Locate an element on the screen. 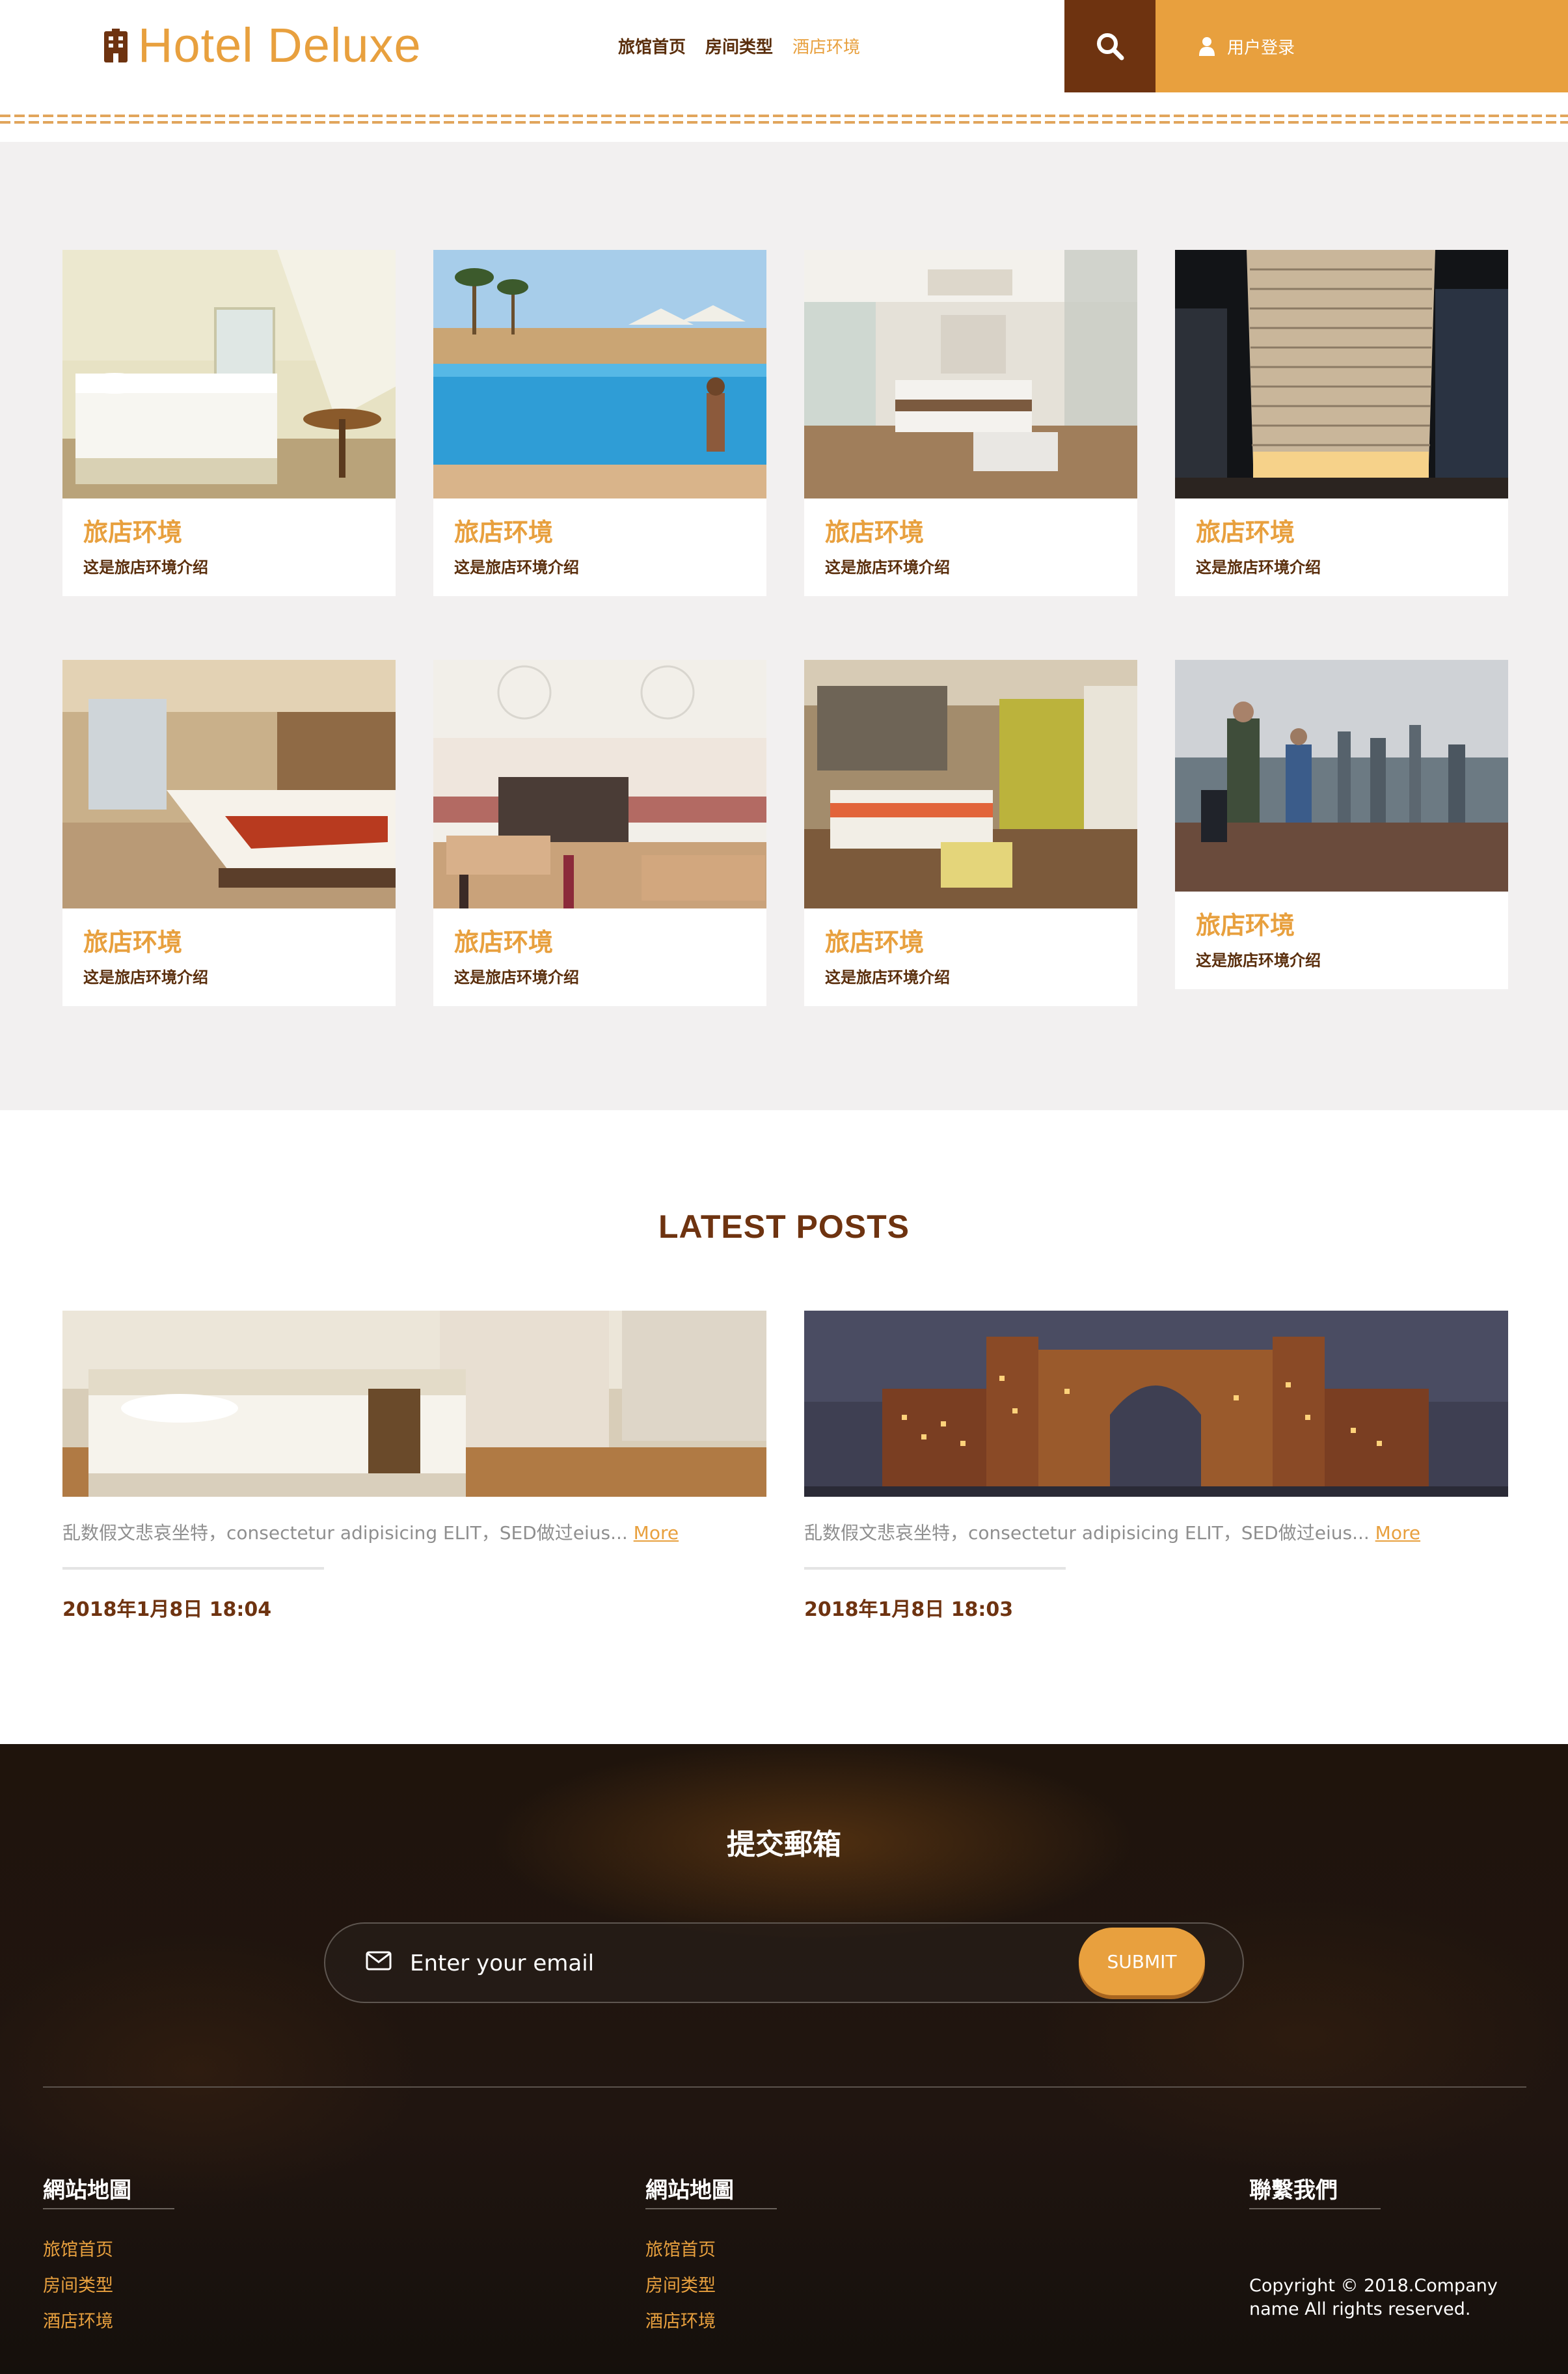 Image resolution: width=1568 pixels, height=2374 pixels. search-button is located at coordinates (1110, 46).